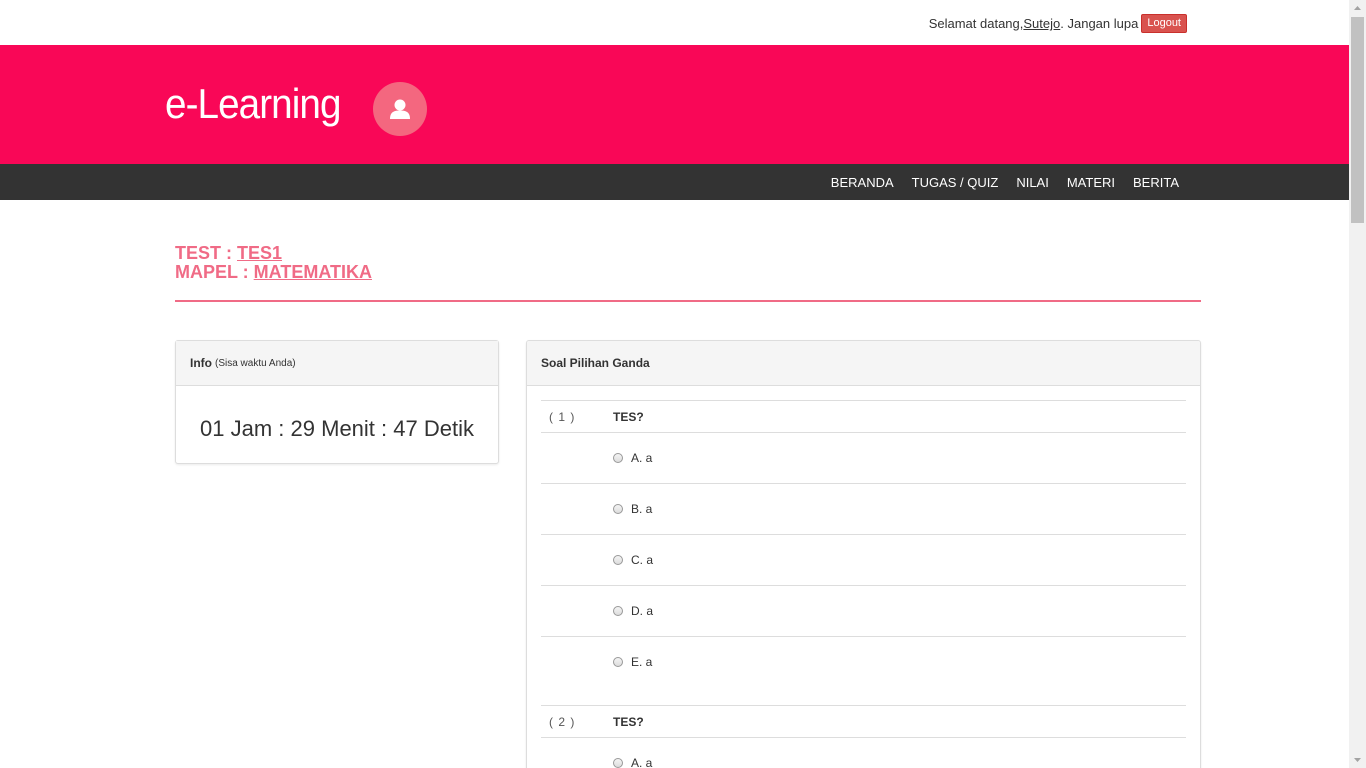 Image resolution: width=1366 pixels, height=768 pixels. Describe the element at coordinates (642, 560) in the screenshot. I see `option-label: C. a` at that location.